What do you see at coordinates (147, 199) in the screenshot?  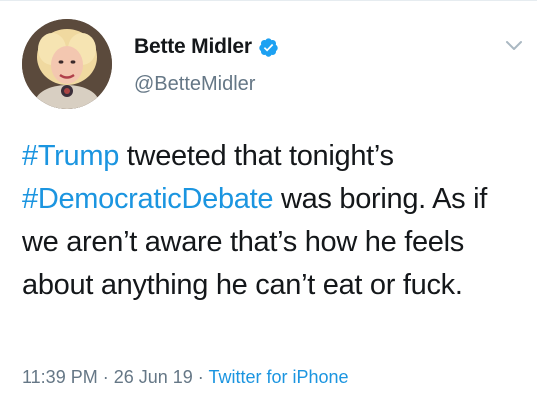 I see `hashtag-link: #DemocraticDebate` at bounding box center [147, 199].